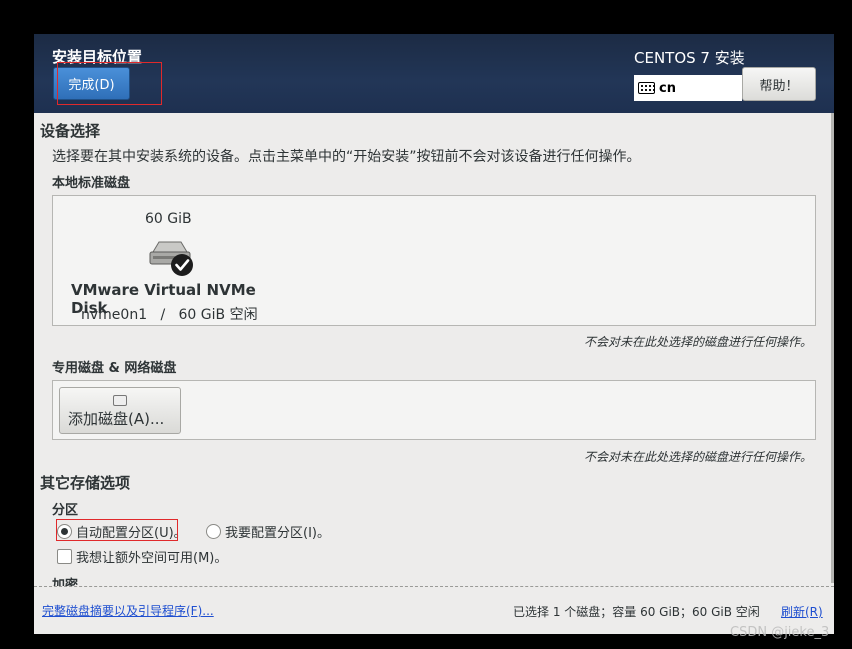 The width and height of the screenshot is (852, 649). I want to click on watermark: CSDN @jieke_3, so click(780, 632).